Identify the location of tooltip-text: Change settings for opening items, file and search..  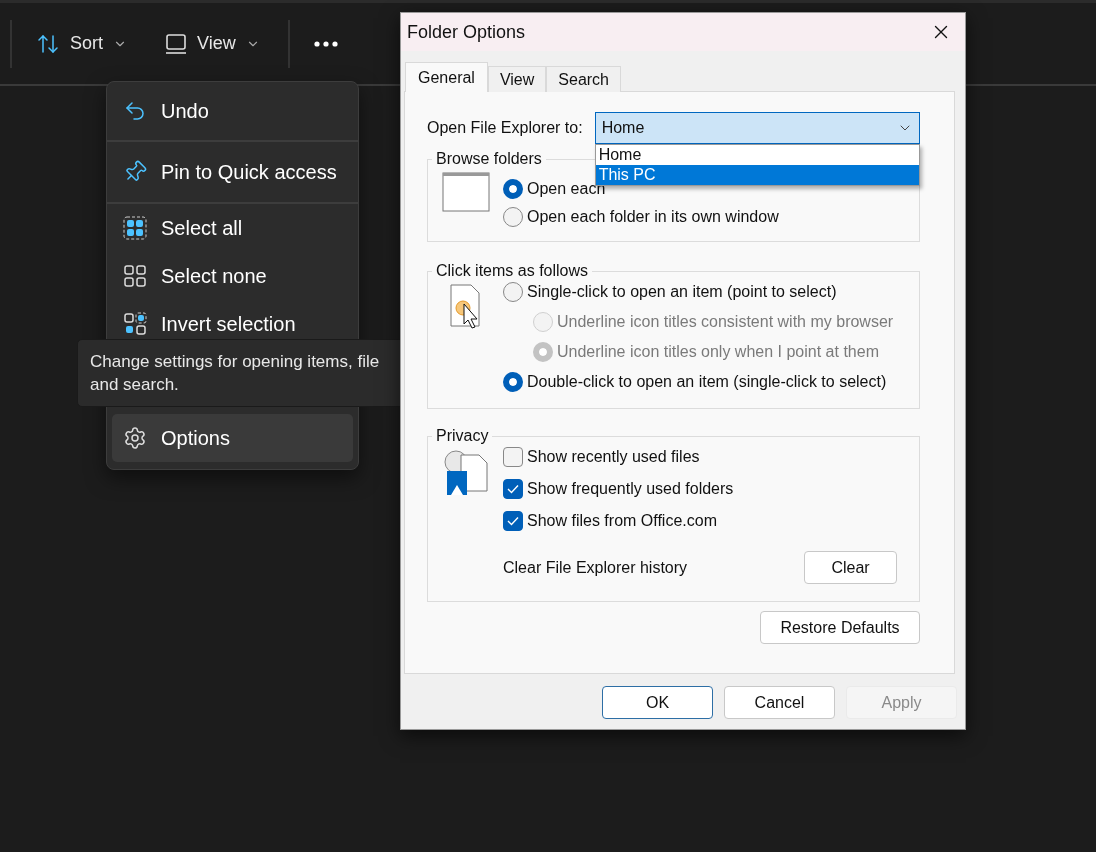
(235, 373).